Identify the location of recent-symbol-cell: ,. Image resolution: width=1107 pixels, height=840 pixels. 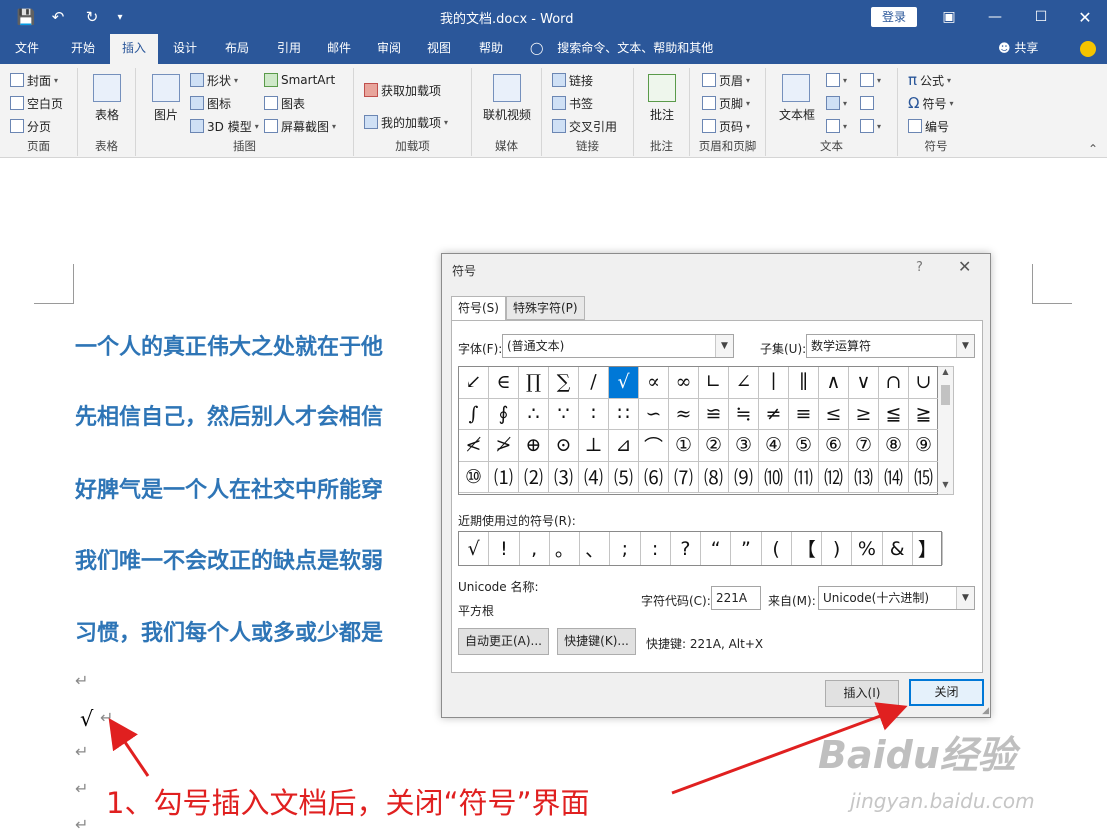
(535, 548).